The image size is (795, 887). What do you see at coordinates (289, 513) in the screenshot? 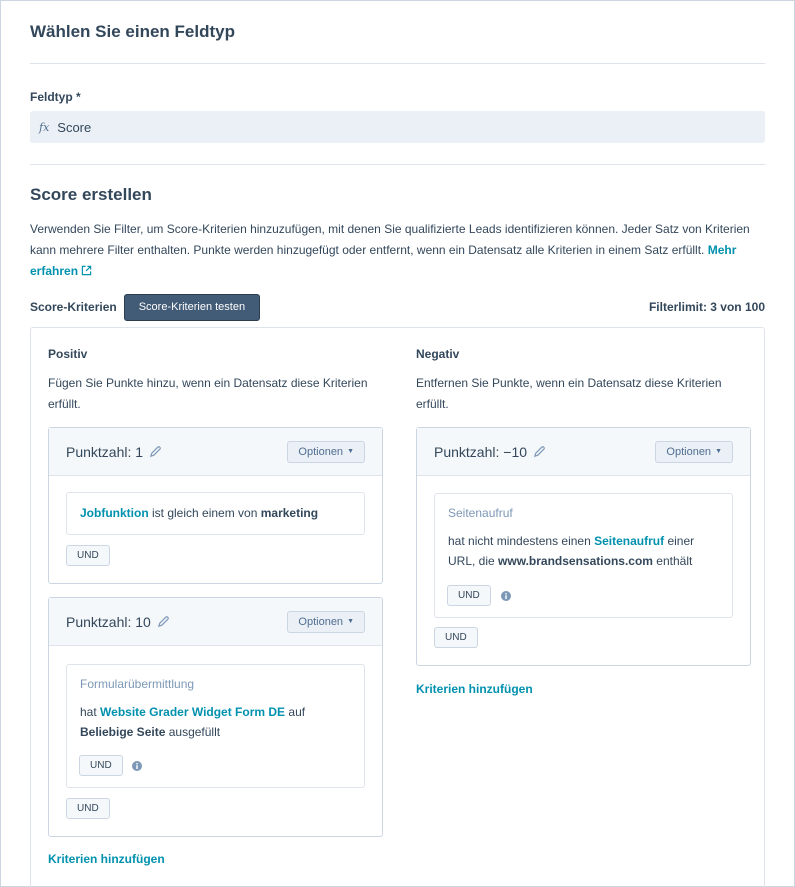
I see `filter-value: marketing` at bounding box center [289, 513].